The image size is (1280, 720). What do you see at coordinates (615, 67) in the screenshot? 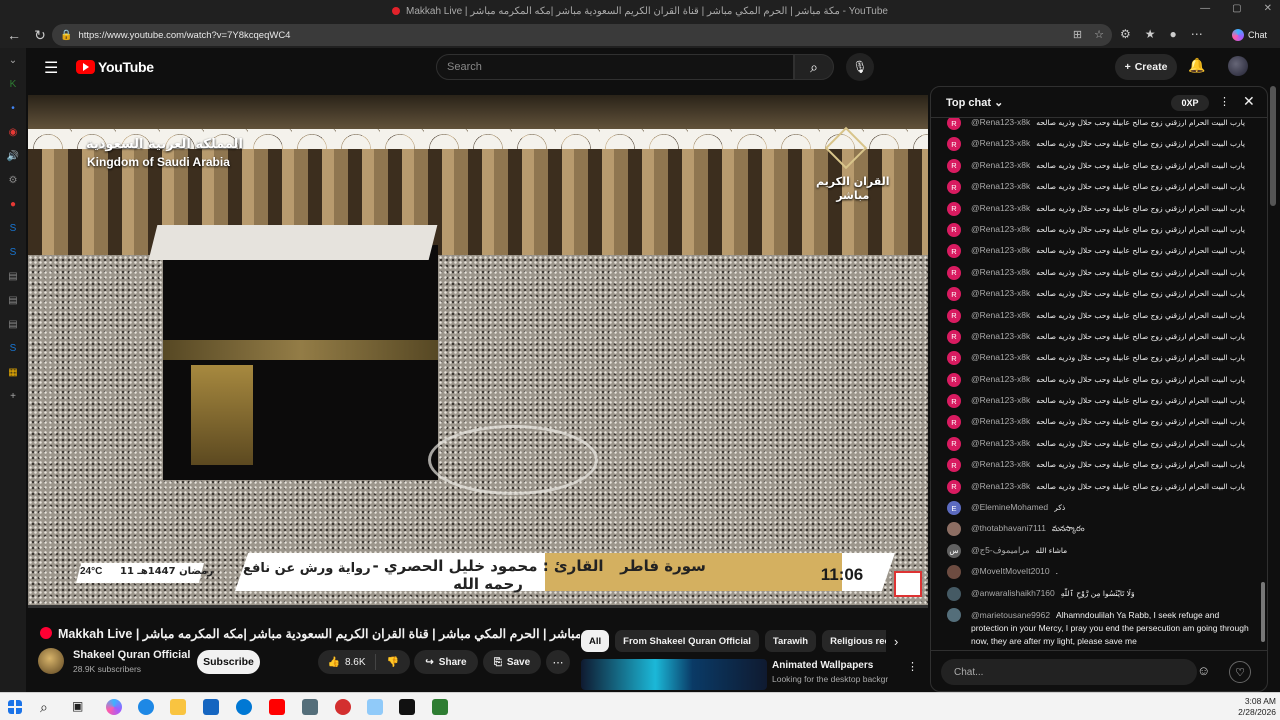
I see `search-input: Search` at bounding box center [615, 67].